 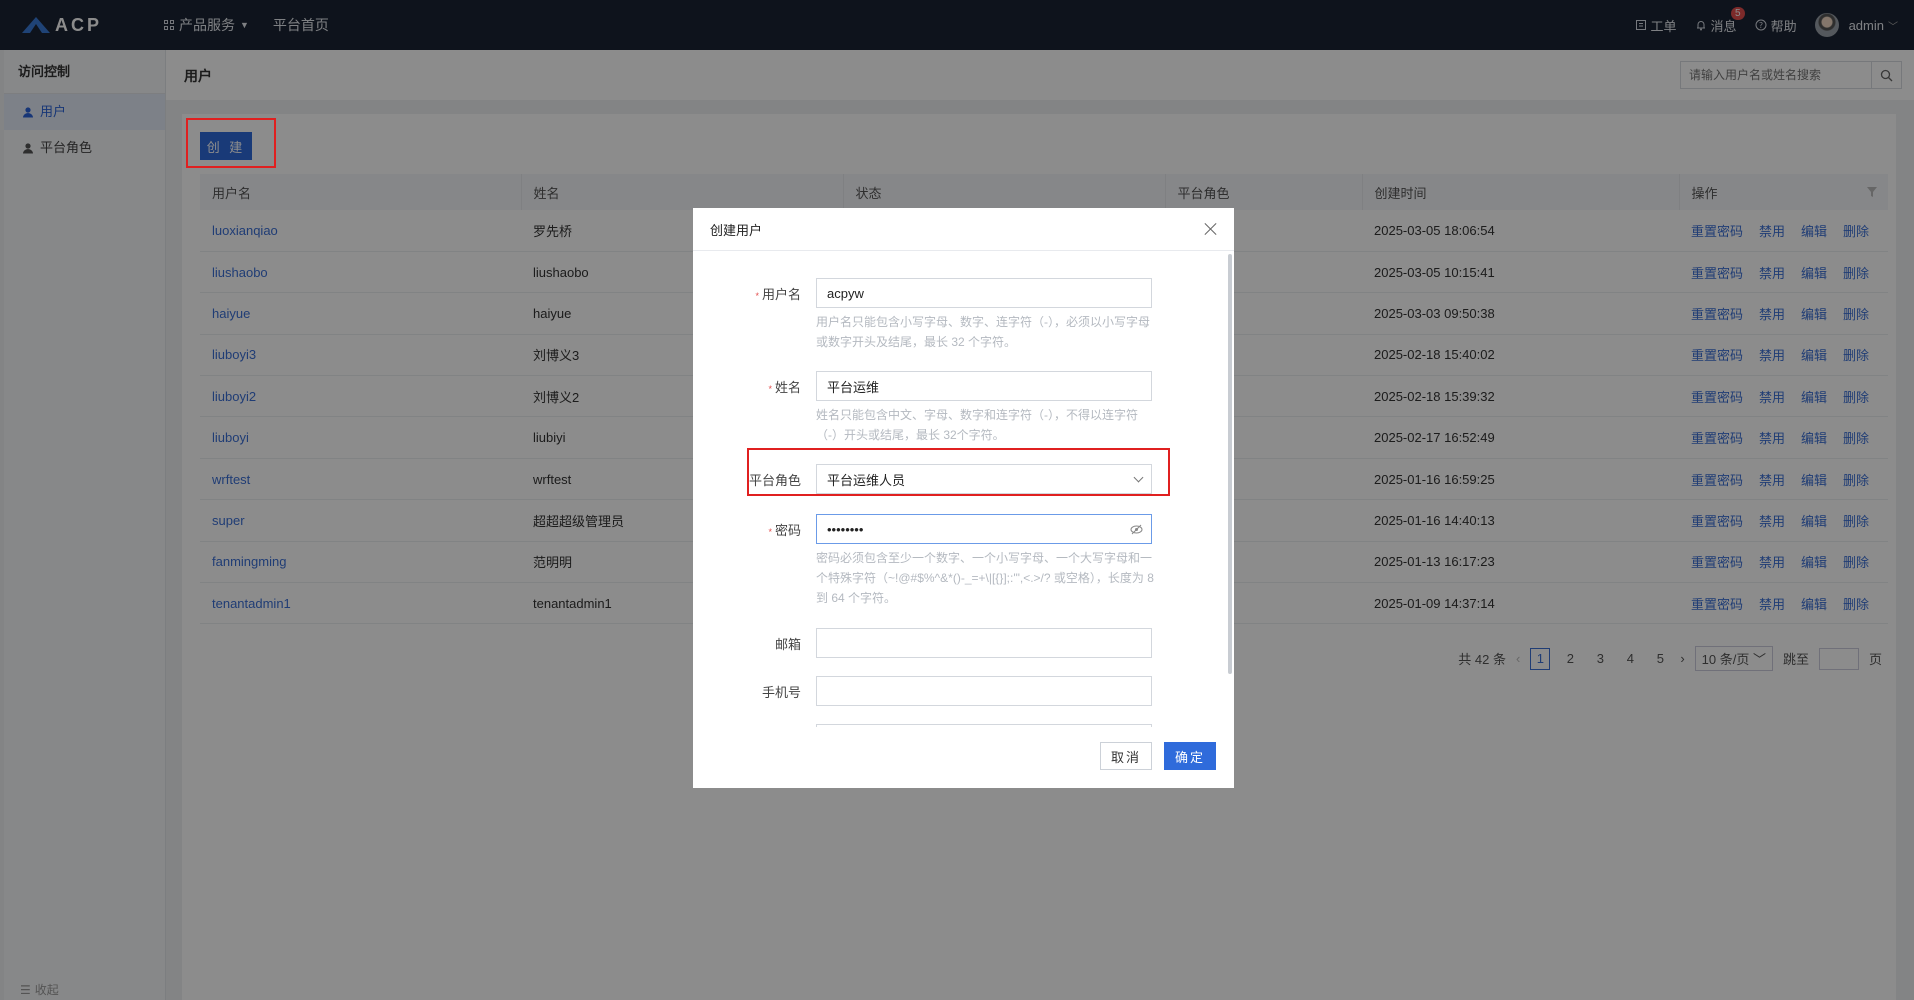 What do you see at coordinates (984, 479) in the screenshot?
I see `role-select: 平台运维人员` at bounding box center [984, 479].